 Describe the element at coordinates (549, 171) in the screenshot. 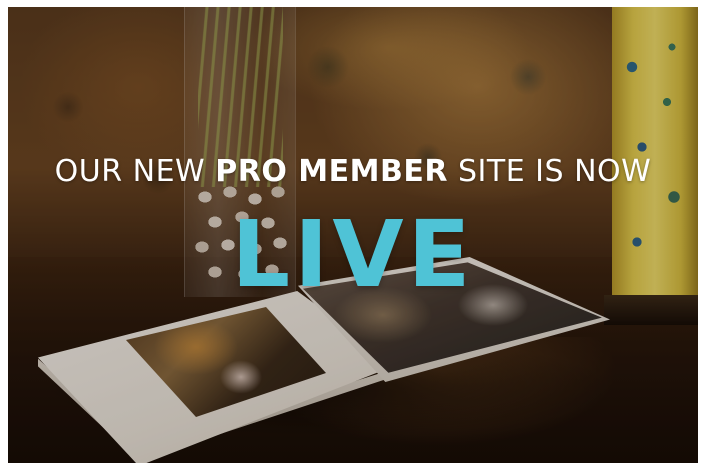

I see `headline-part-2: SITE IS NOW` at that location.